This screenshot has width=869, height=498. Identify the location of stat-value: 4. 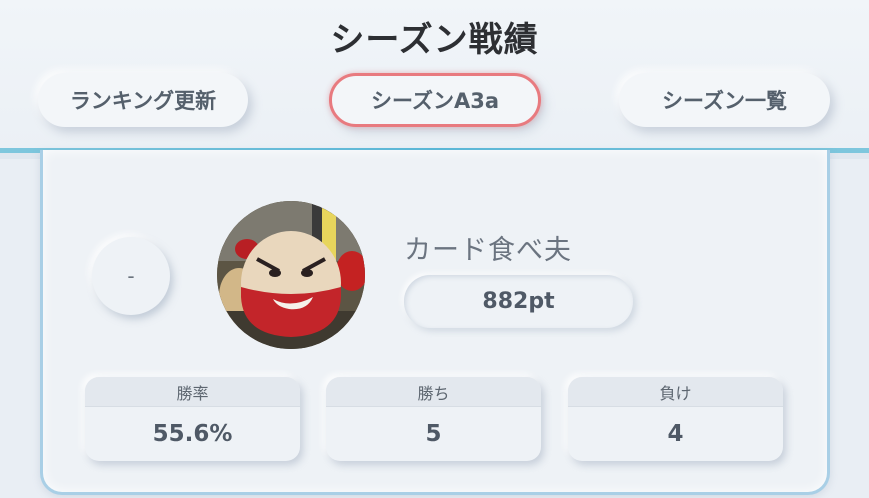
(675, 434).